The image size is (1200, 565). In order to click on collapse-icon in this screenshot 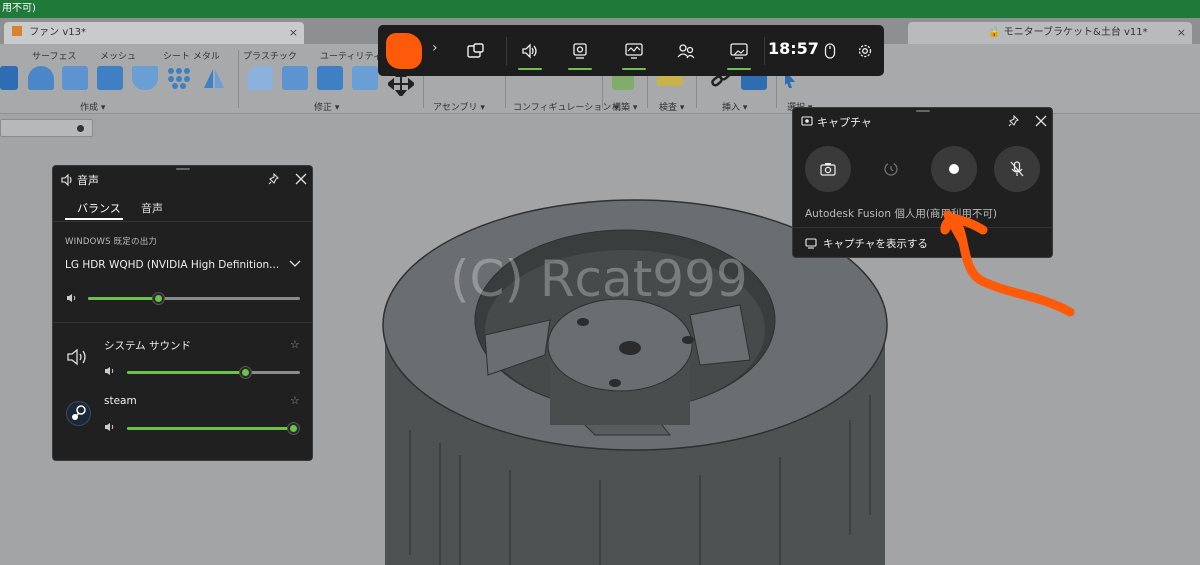, I will do `click(80, 128)`.